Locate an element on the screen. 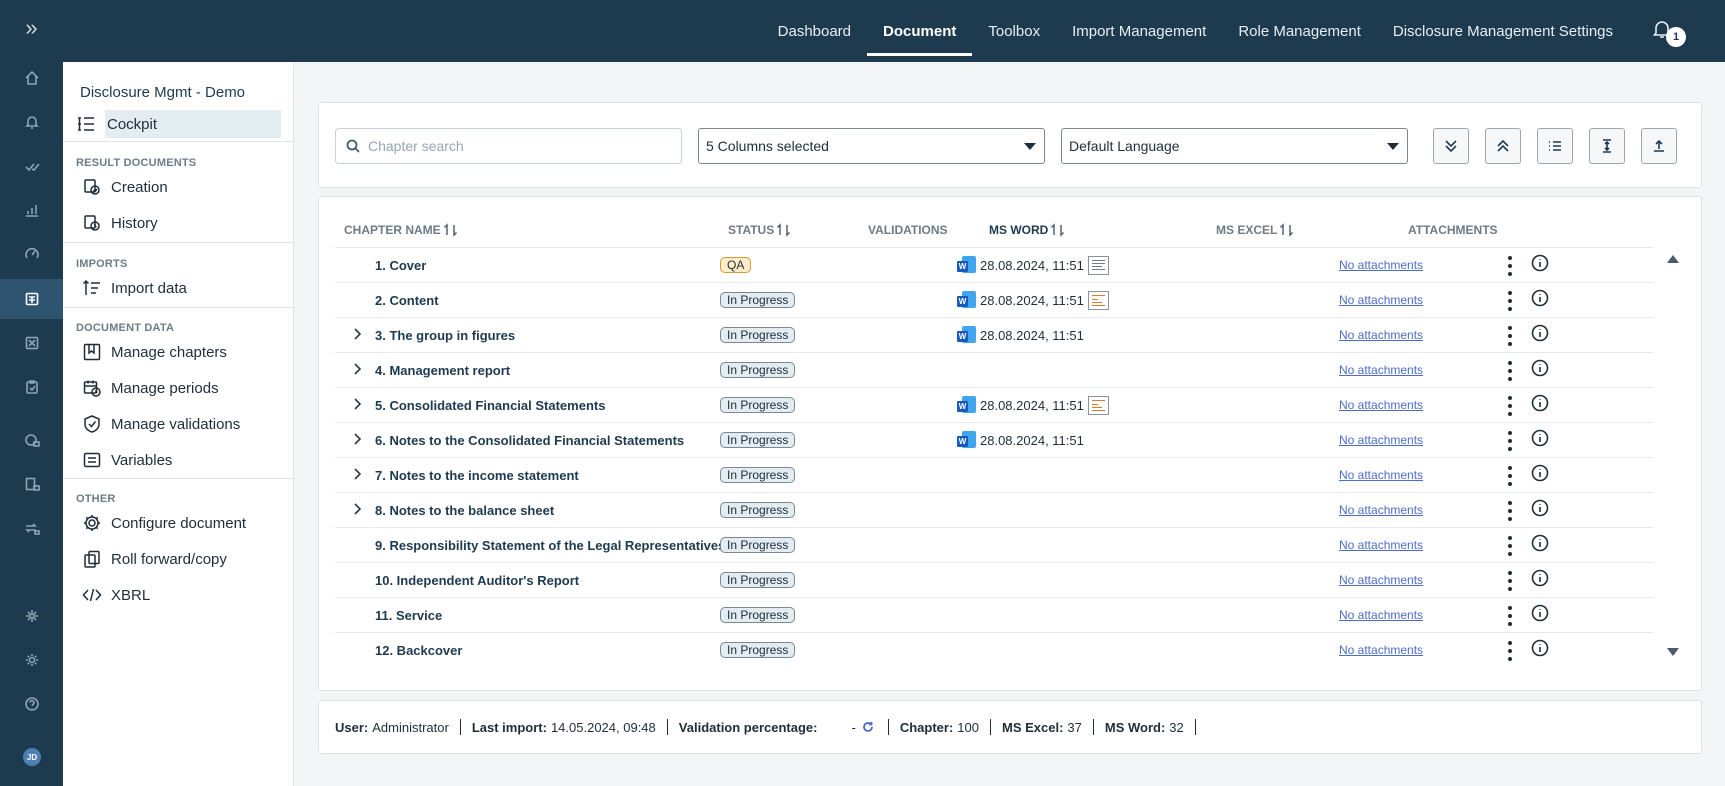  sidebar-item-import-data: Import data is located at coordinates (178, 288).